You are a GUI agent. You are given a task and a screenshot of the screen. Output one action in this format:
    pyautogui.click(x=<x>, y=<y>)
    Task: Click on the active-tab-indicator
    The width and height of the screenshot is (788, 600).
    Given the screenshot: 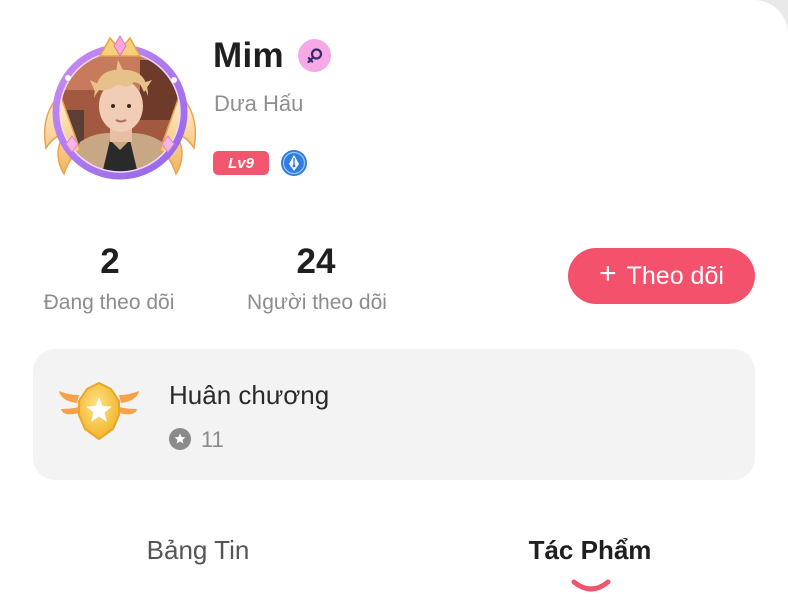 What is the action you would take?
    pyautogui.click(x=591, y=585)
    